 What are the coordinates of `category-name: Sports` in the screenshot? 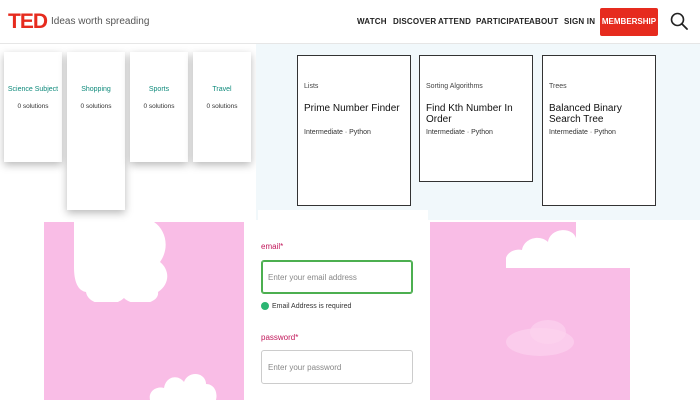 It's located at (159, 89).